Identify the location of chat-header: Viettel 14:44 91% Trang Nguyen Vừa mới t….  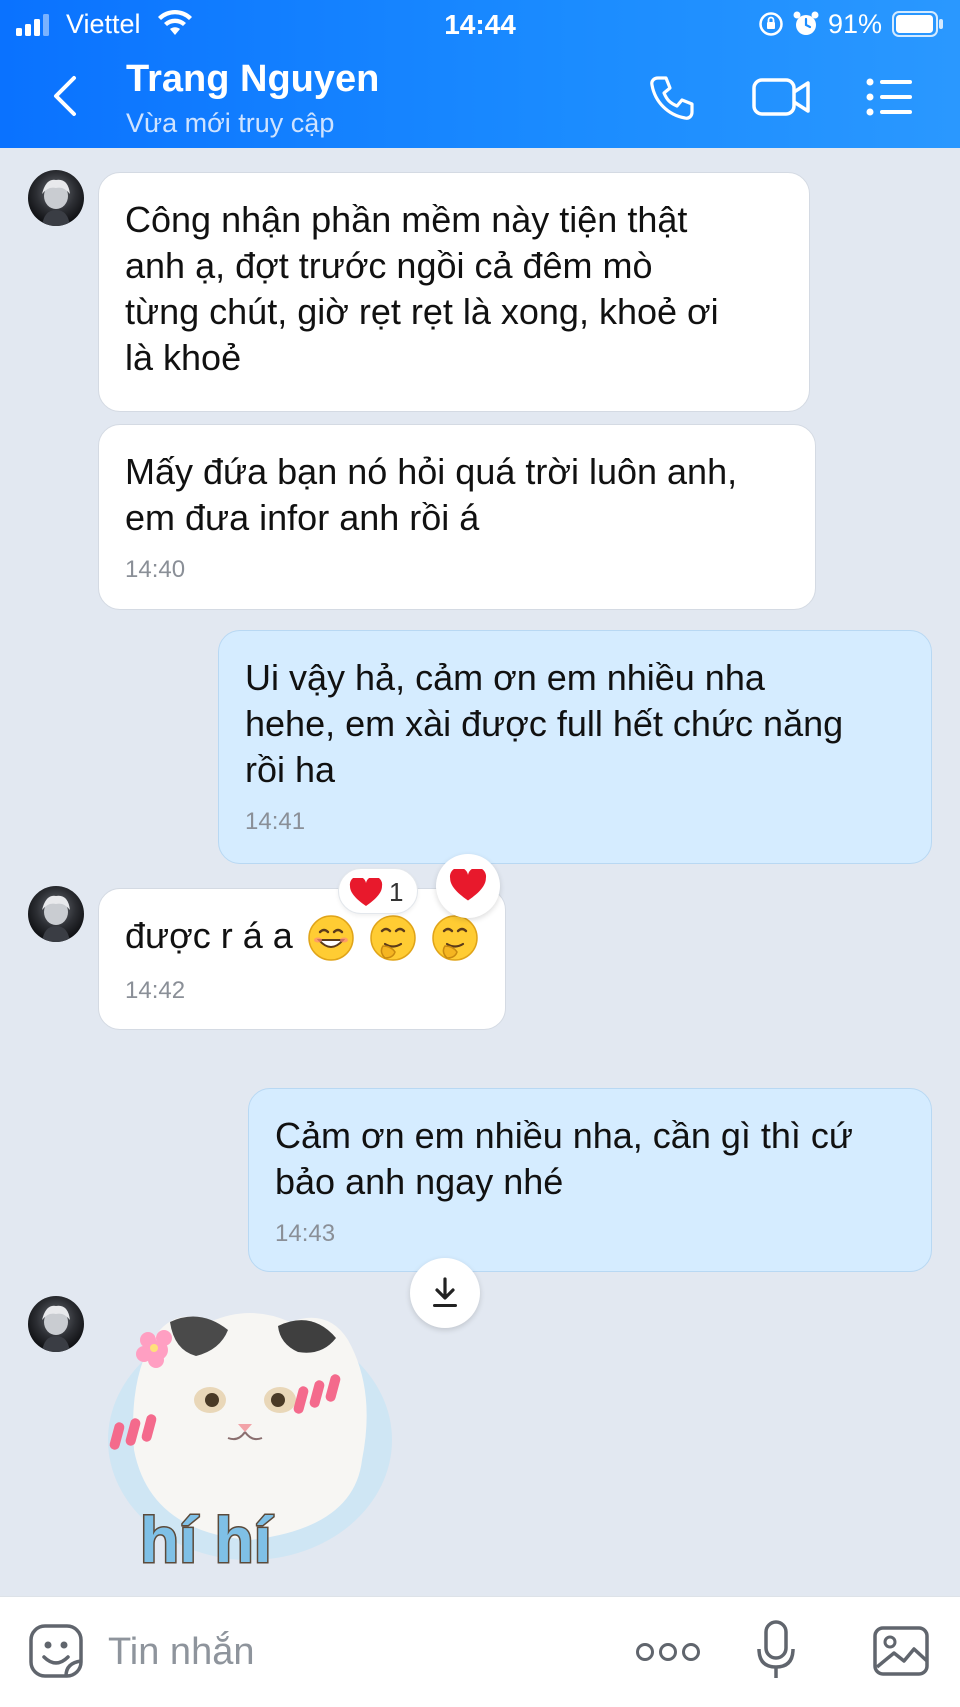
(480, 74).